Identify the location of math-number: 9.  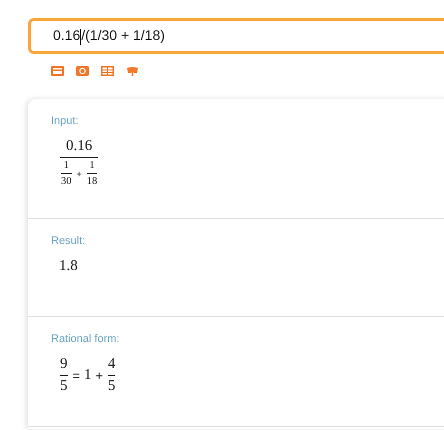
(64, 364).